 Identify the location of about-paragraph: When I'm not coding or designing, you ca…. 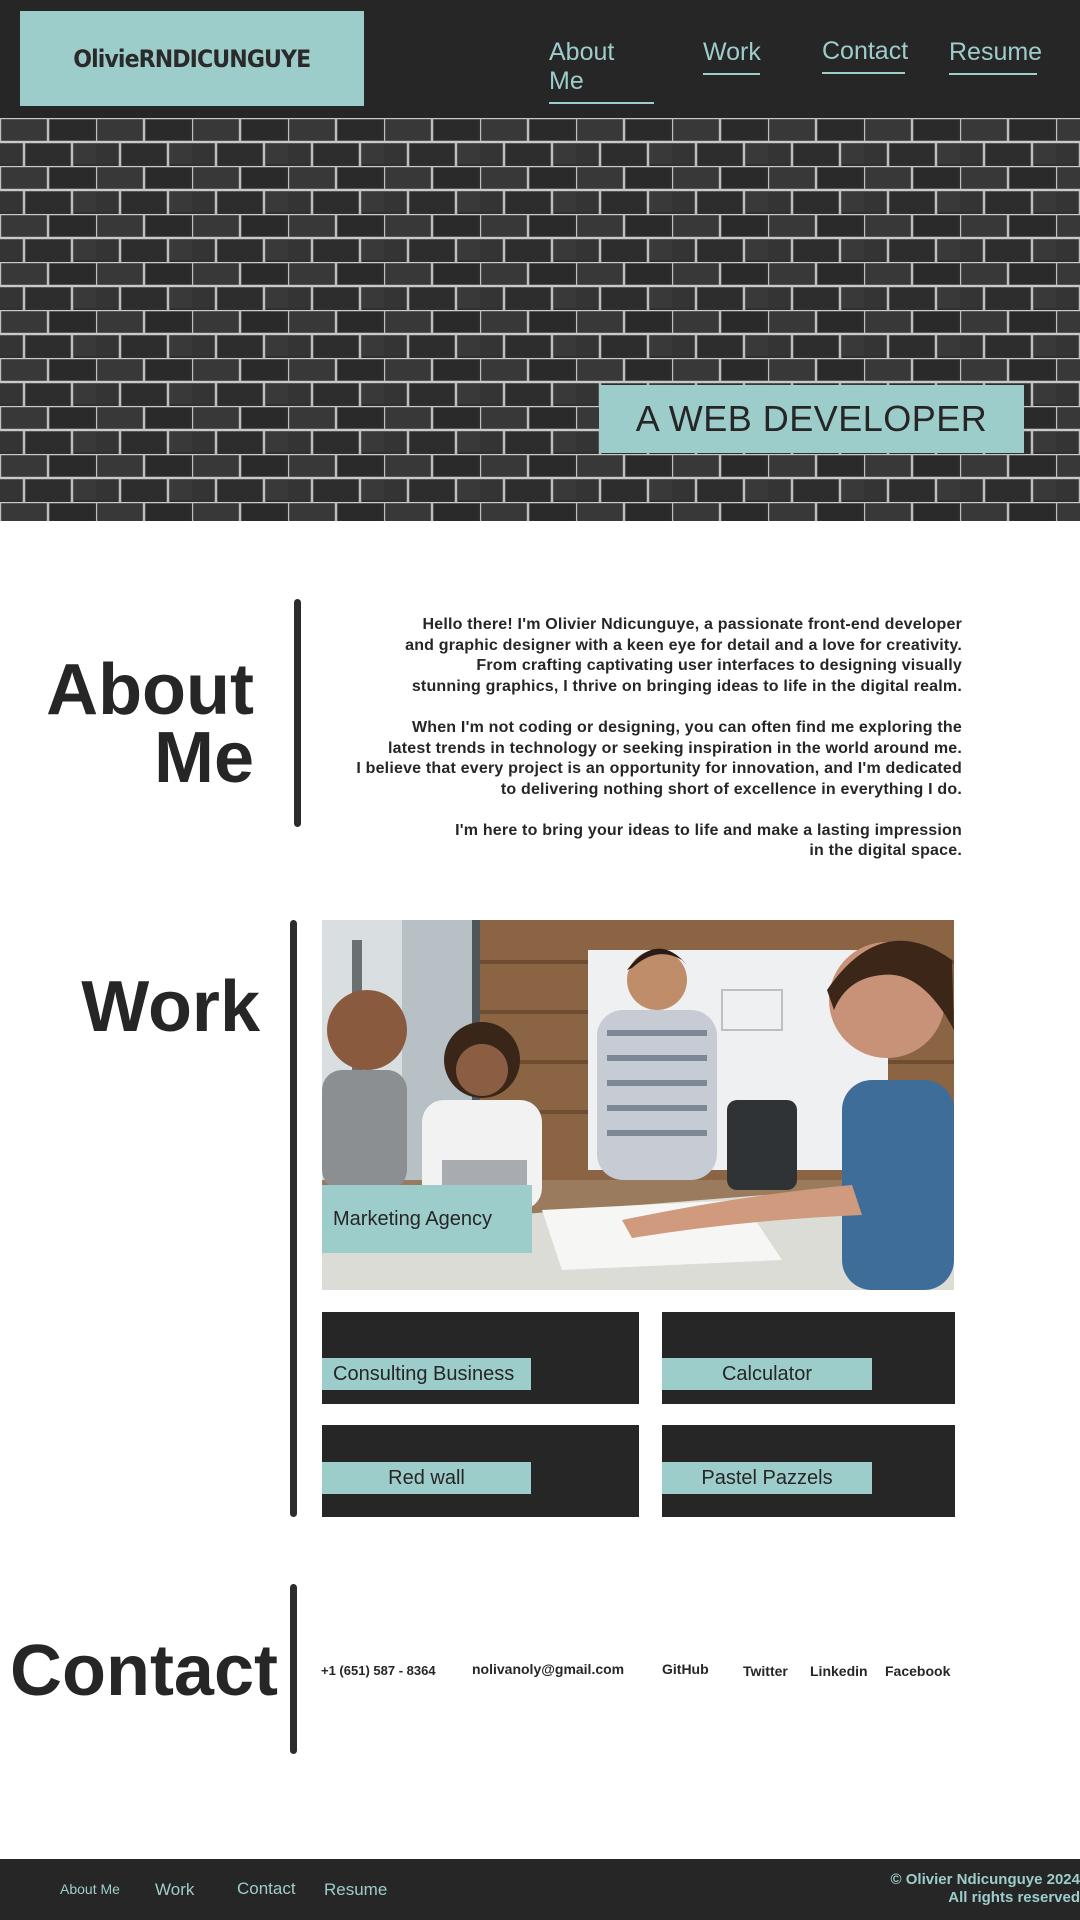
(659, 758).